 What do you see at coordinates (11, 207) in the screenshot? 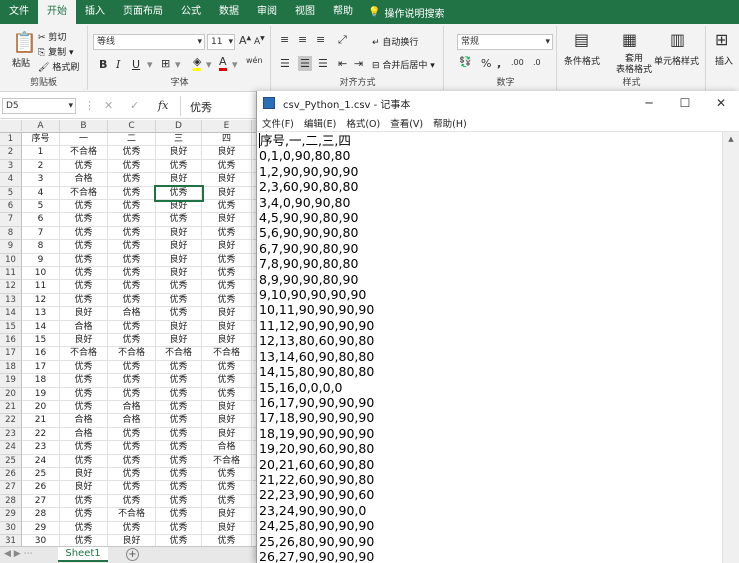
I see `row-header: 6` at bounding box center [11, 207].